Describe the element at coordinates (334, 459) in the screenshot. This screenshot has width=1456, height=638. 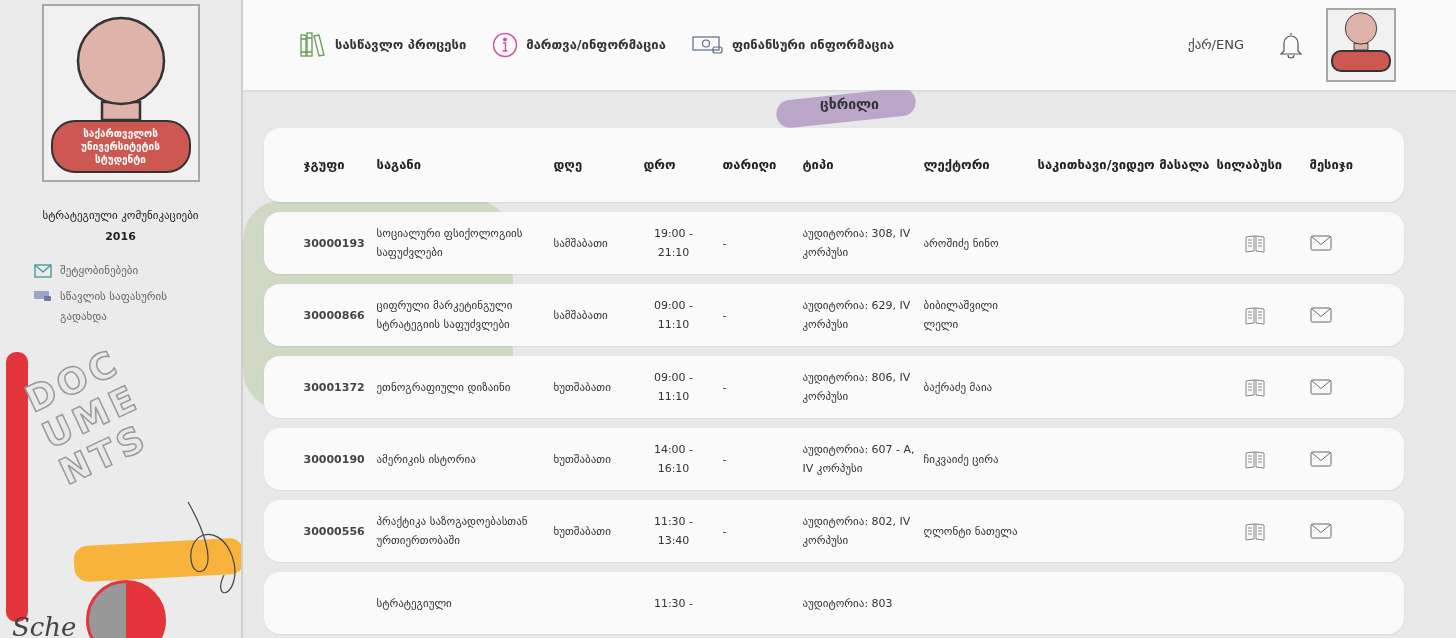
I see `table-cell-text: 30000190` at that location.